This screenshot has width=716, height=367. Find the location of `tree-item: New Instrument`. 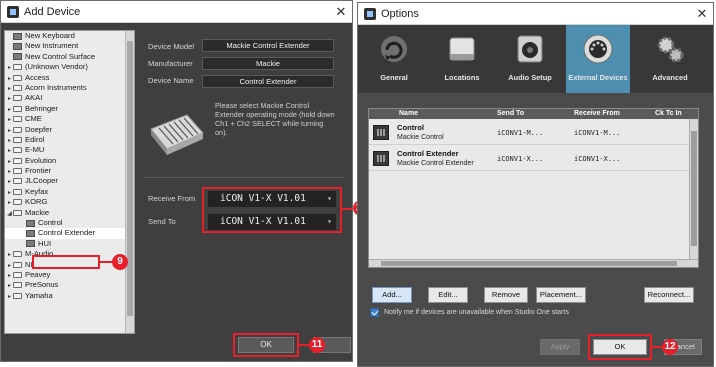

tree-item: New Instrument is located at coordinates (69, 46).